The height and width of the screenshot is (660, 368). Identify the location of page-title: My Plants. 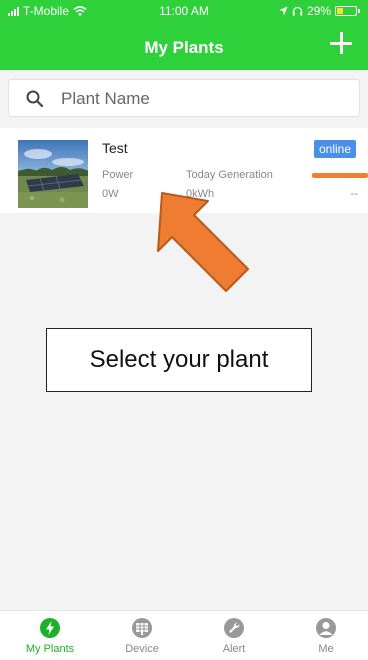
(184, 47).